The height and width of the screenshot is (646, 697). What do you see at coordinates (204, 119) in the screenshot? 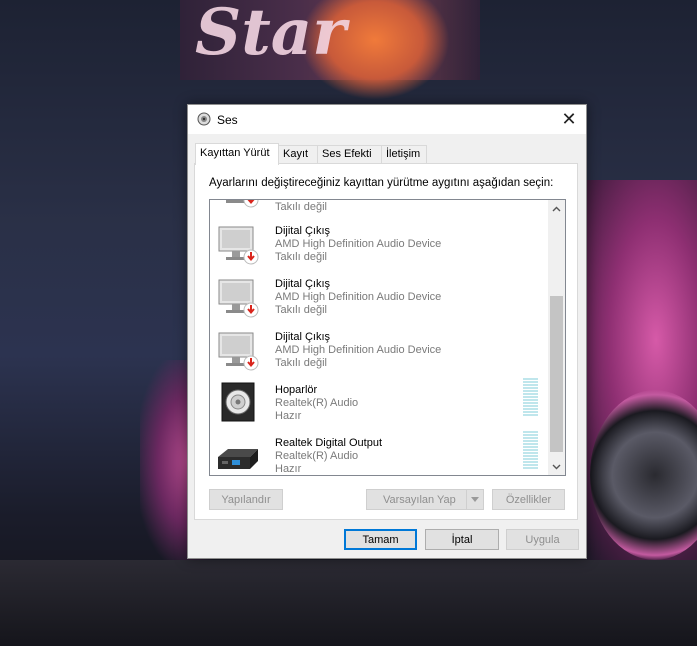
I see `speaker-title-icon` at bounding box center [204, 119].